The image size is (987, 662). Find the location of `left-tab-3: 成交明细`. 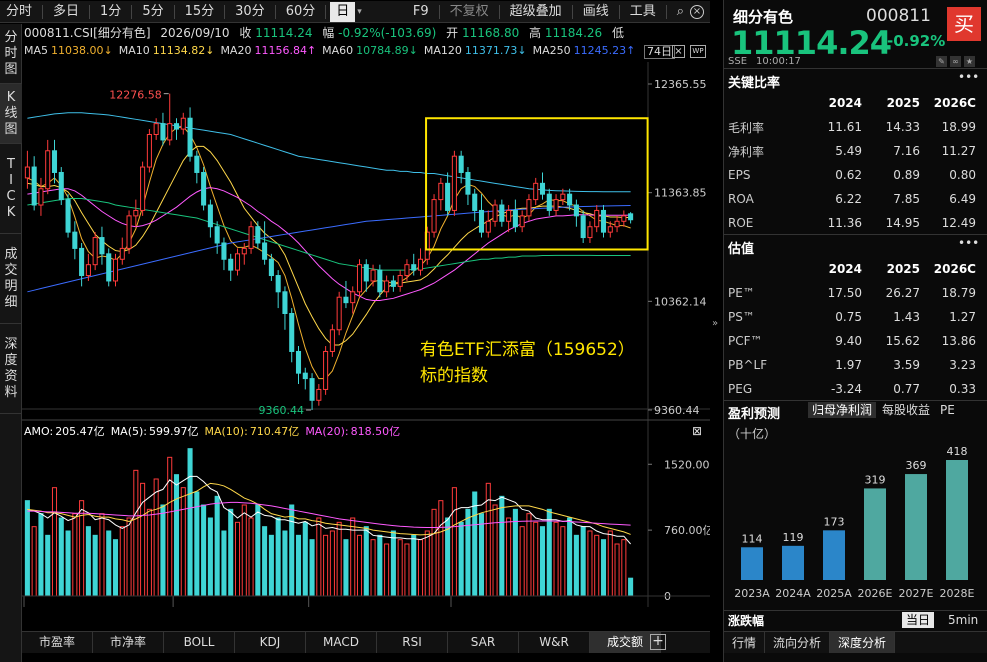

left-tab-3: 成交明细 is located at coordinates (11, 279).